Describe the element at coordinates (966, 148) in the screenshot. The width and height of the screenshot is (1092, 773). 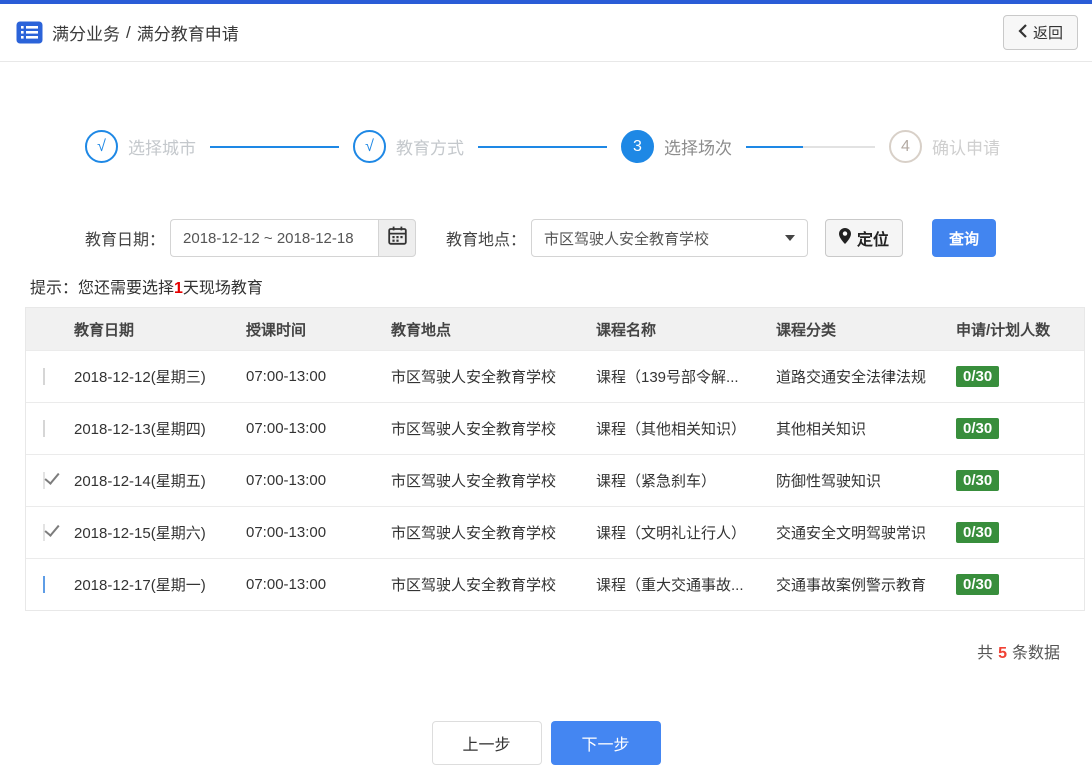
I see `step-4-label: 确认申请` at that location.